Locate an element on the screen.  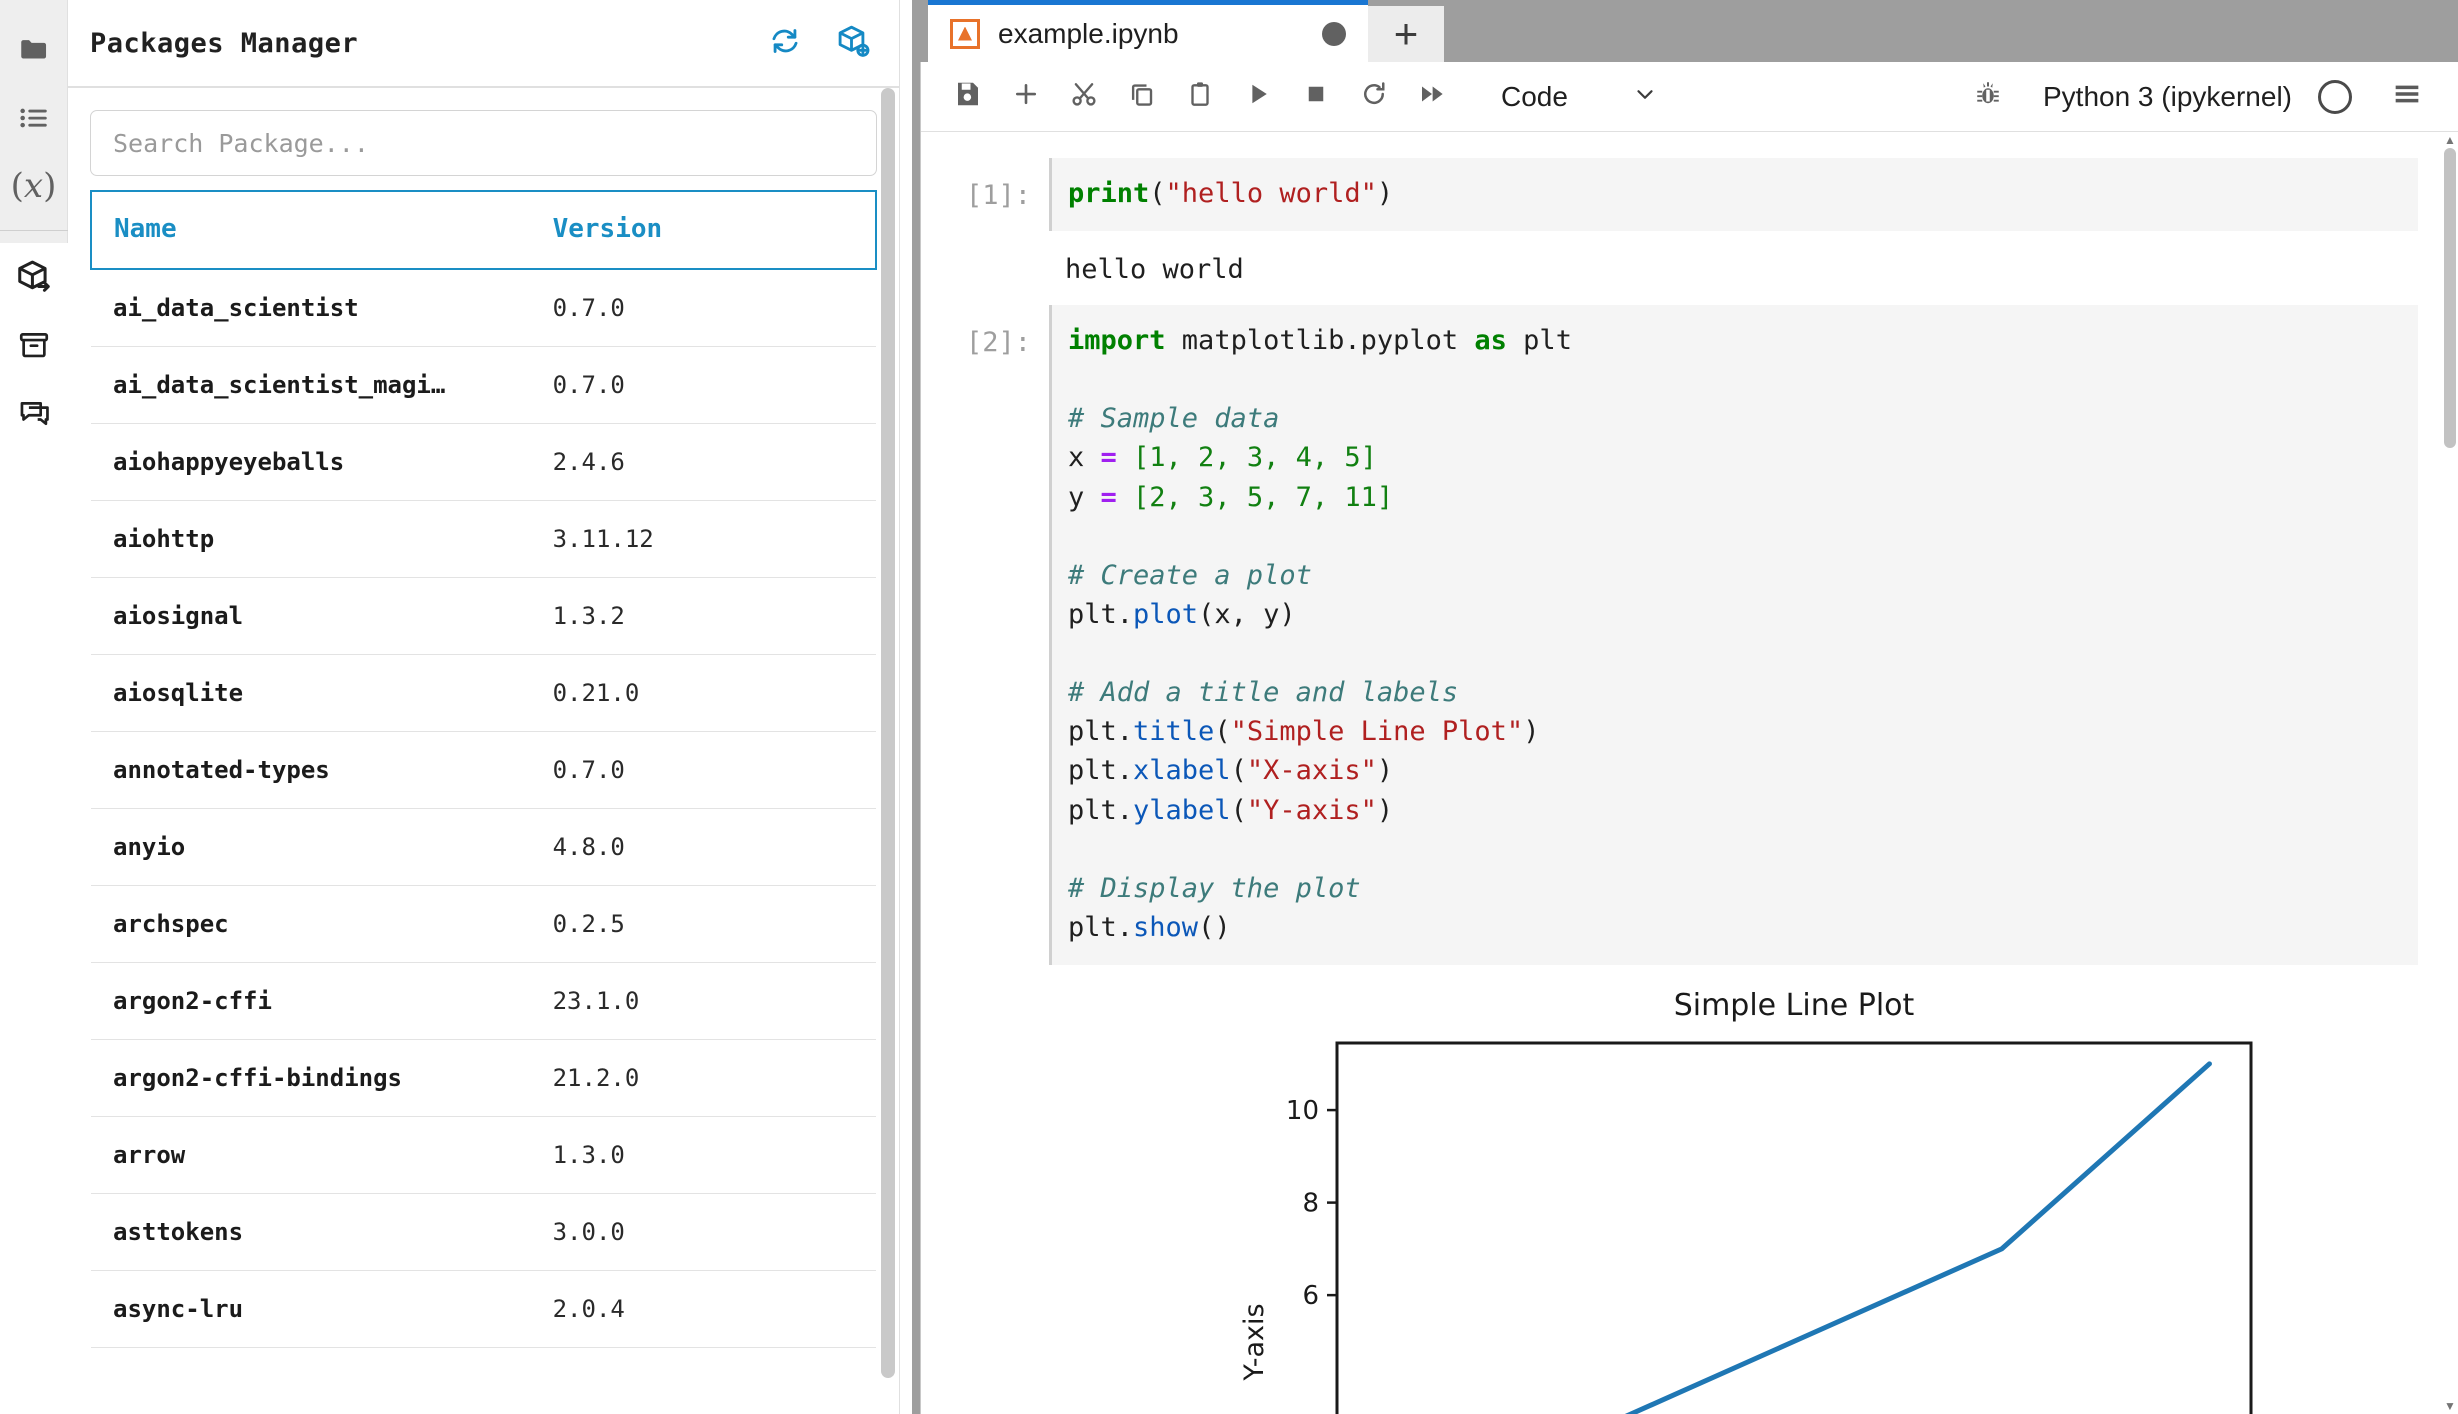
table-row: ai_data_scientist 0.7.0 is located at coordinates (483, 308).